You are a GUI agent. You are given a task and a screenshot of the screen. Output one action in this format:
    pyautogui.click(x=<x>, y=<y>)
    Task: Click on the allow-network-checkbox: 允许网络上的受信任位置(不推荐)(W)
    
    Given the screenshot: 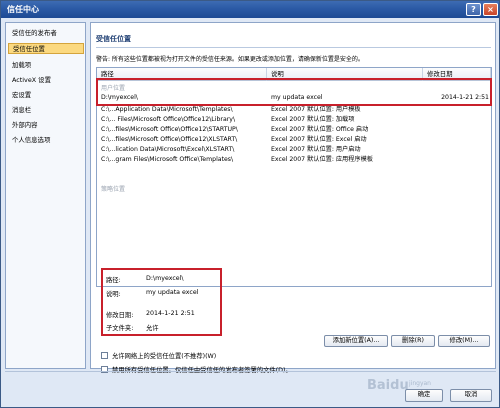 What is the action you would take?
    pyautogui.click(x=158, y=355)
    